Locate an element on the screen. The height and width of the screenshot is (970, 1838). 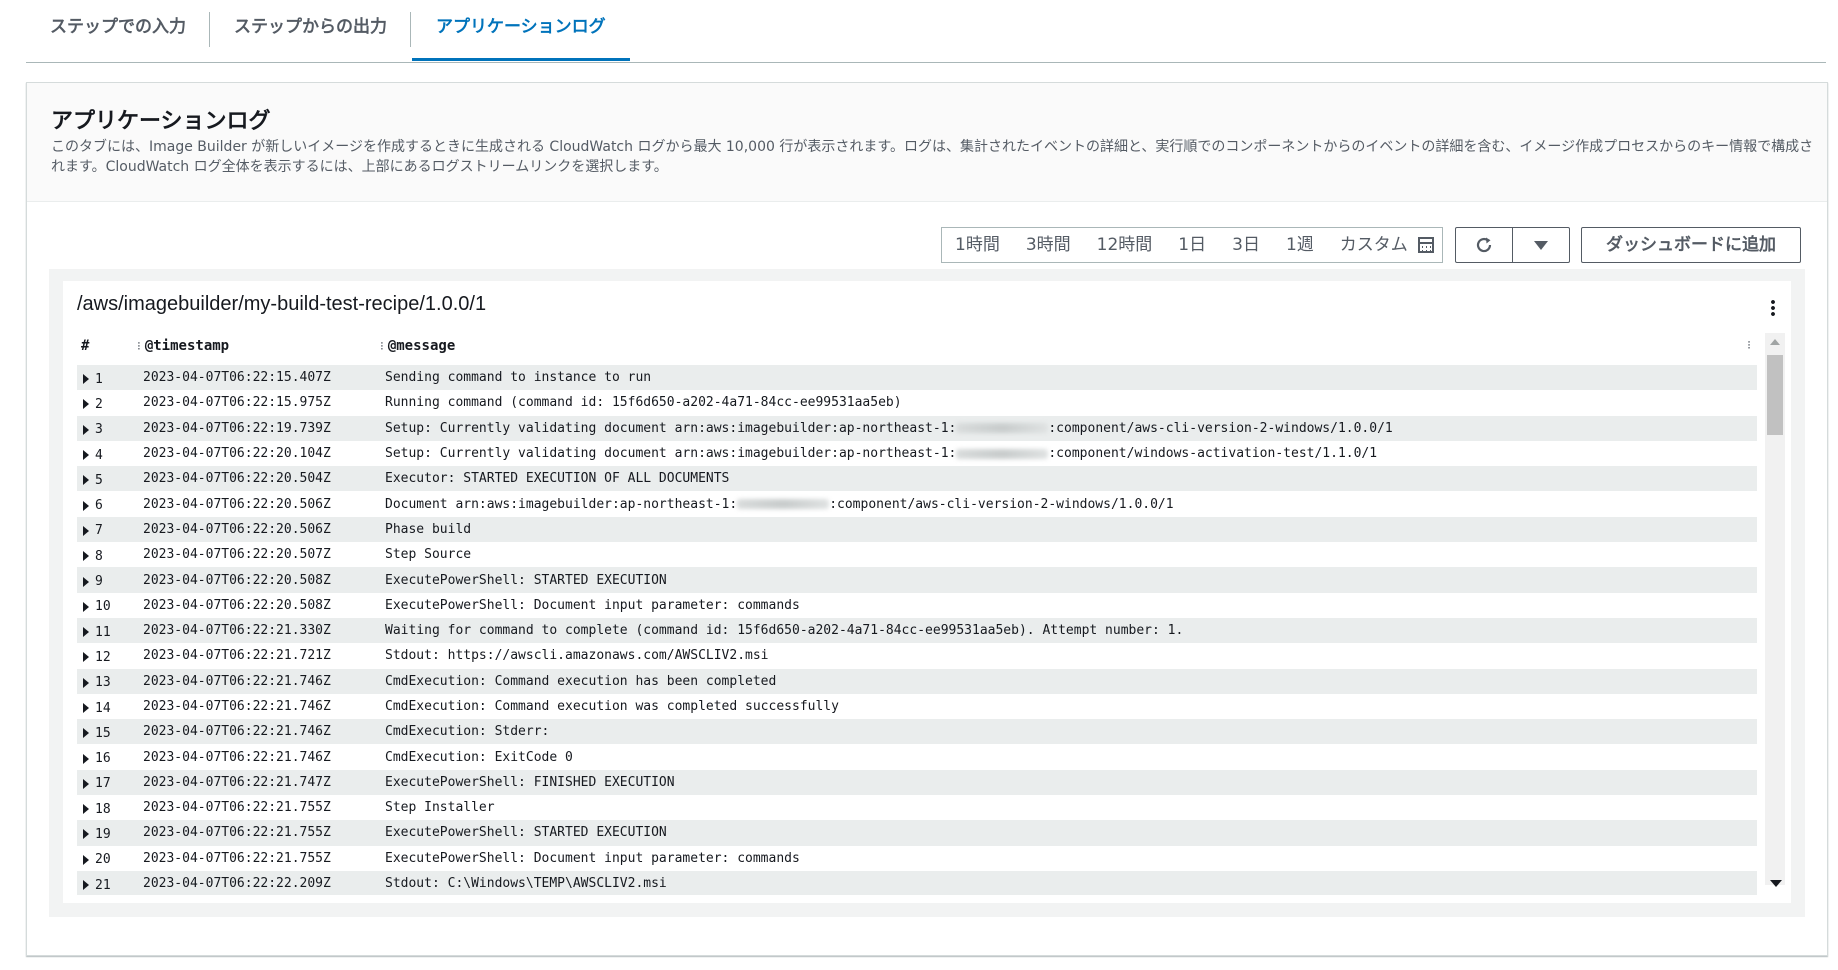
row-number: 2 is located at coordinates (99, 404).